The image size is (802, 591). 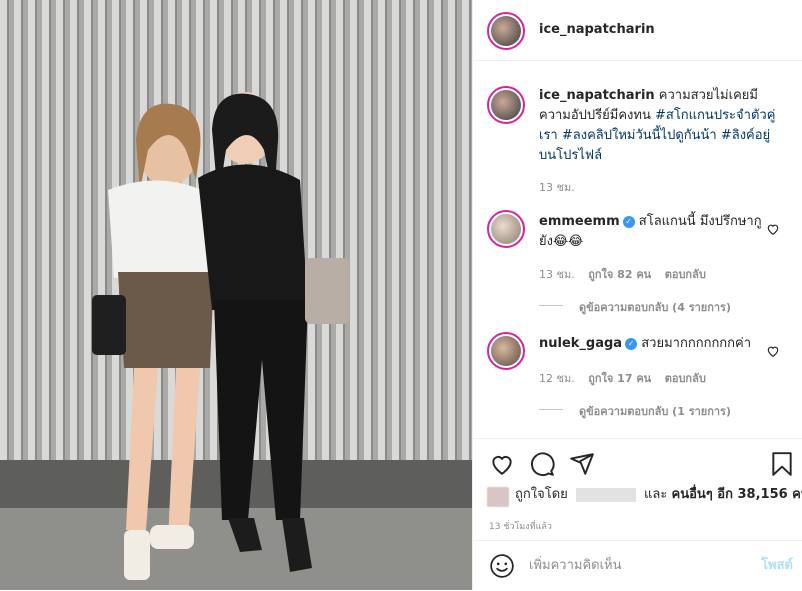 I want to click on post-button: โพสต์, so click(x=777, y=566).